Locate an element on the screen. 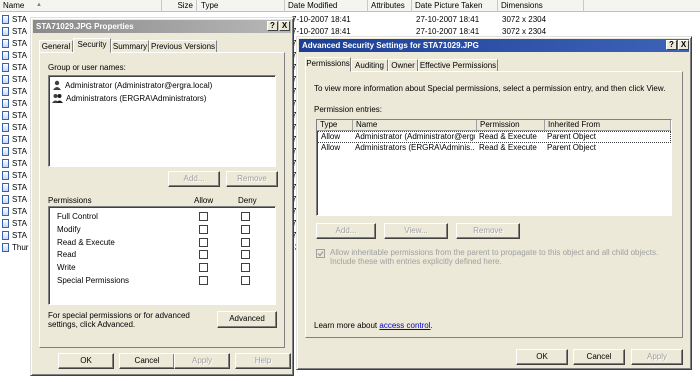 The width and height of the screenshot is (700, 382). column-header-attributes: Attributes is located at coordinates (390, 6).